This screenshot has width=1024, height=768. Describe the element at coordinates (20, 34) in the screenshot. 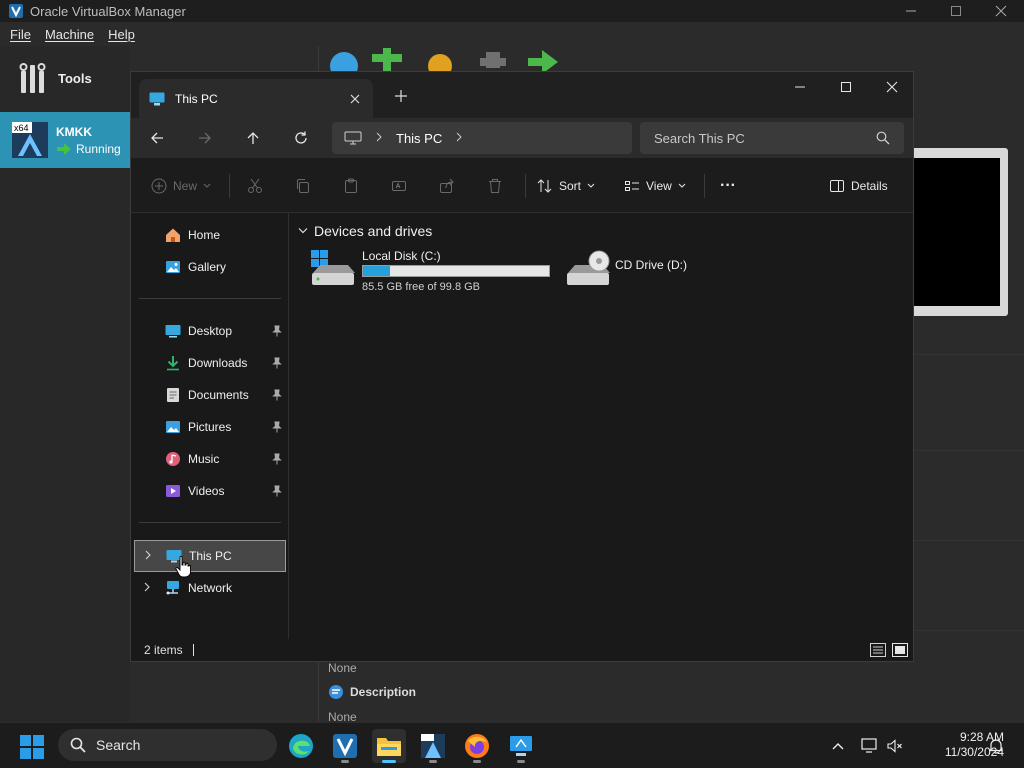

I see `menu-file: File` at that location.